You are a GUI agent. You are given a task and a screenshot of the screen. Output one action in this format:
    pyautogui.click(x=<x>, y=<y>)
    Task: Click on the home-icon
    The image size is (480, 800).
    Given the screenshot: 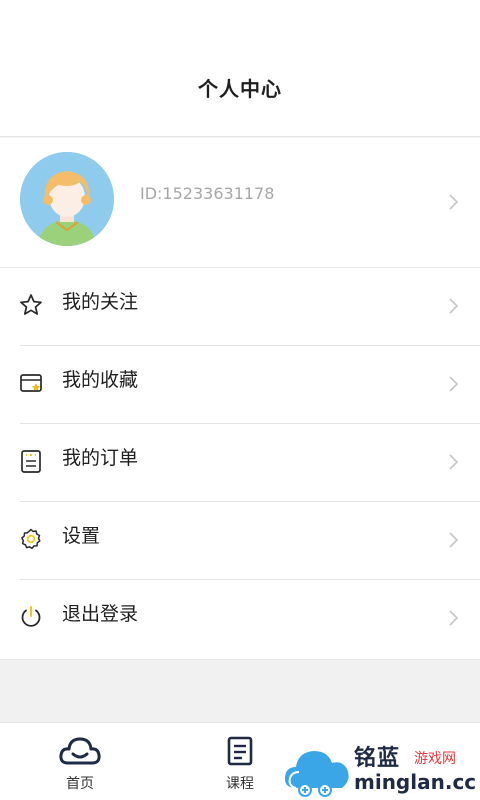 What is the action you would take?
    pyautogui.click(x=80, y=751)
    